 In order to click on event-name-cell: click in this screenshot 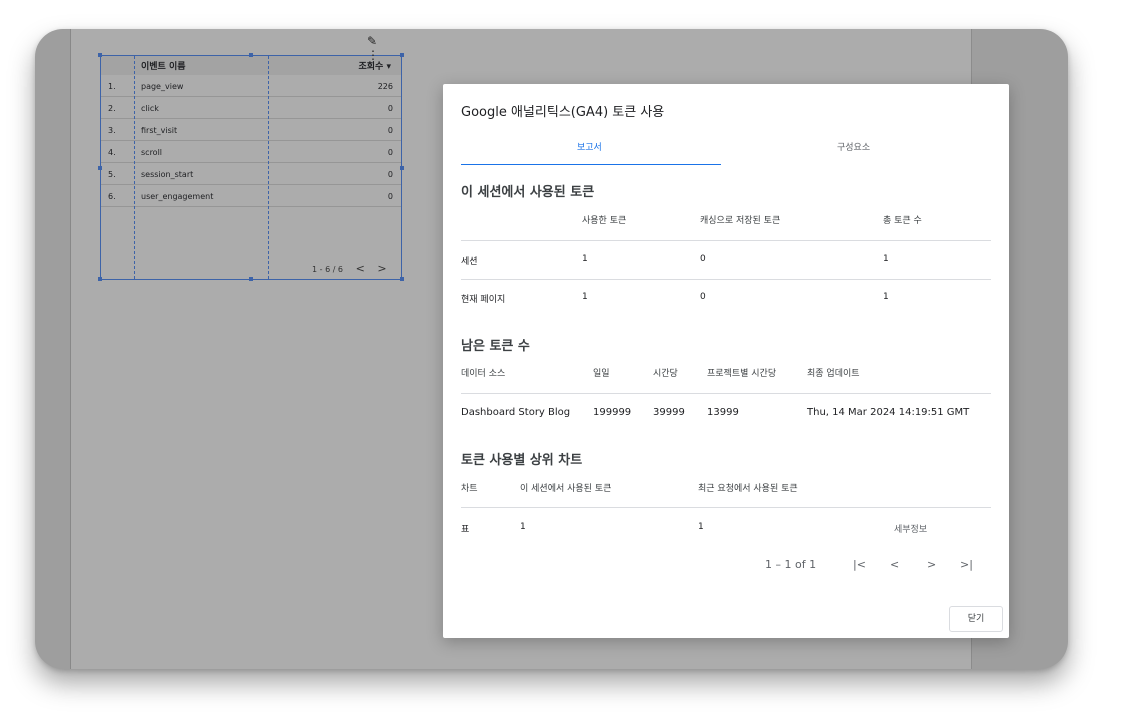, I will do `click(150, 108)`.